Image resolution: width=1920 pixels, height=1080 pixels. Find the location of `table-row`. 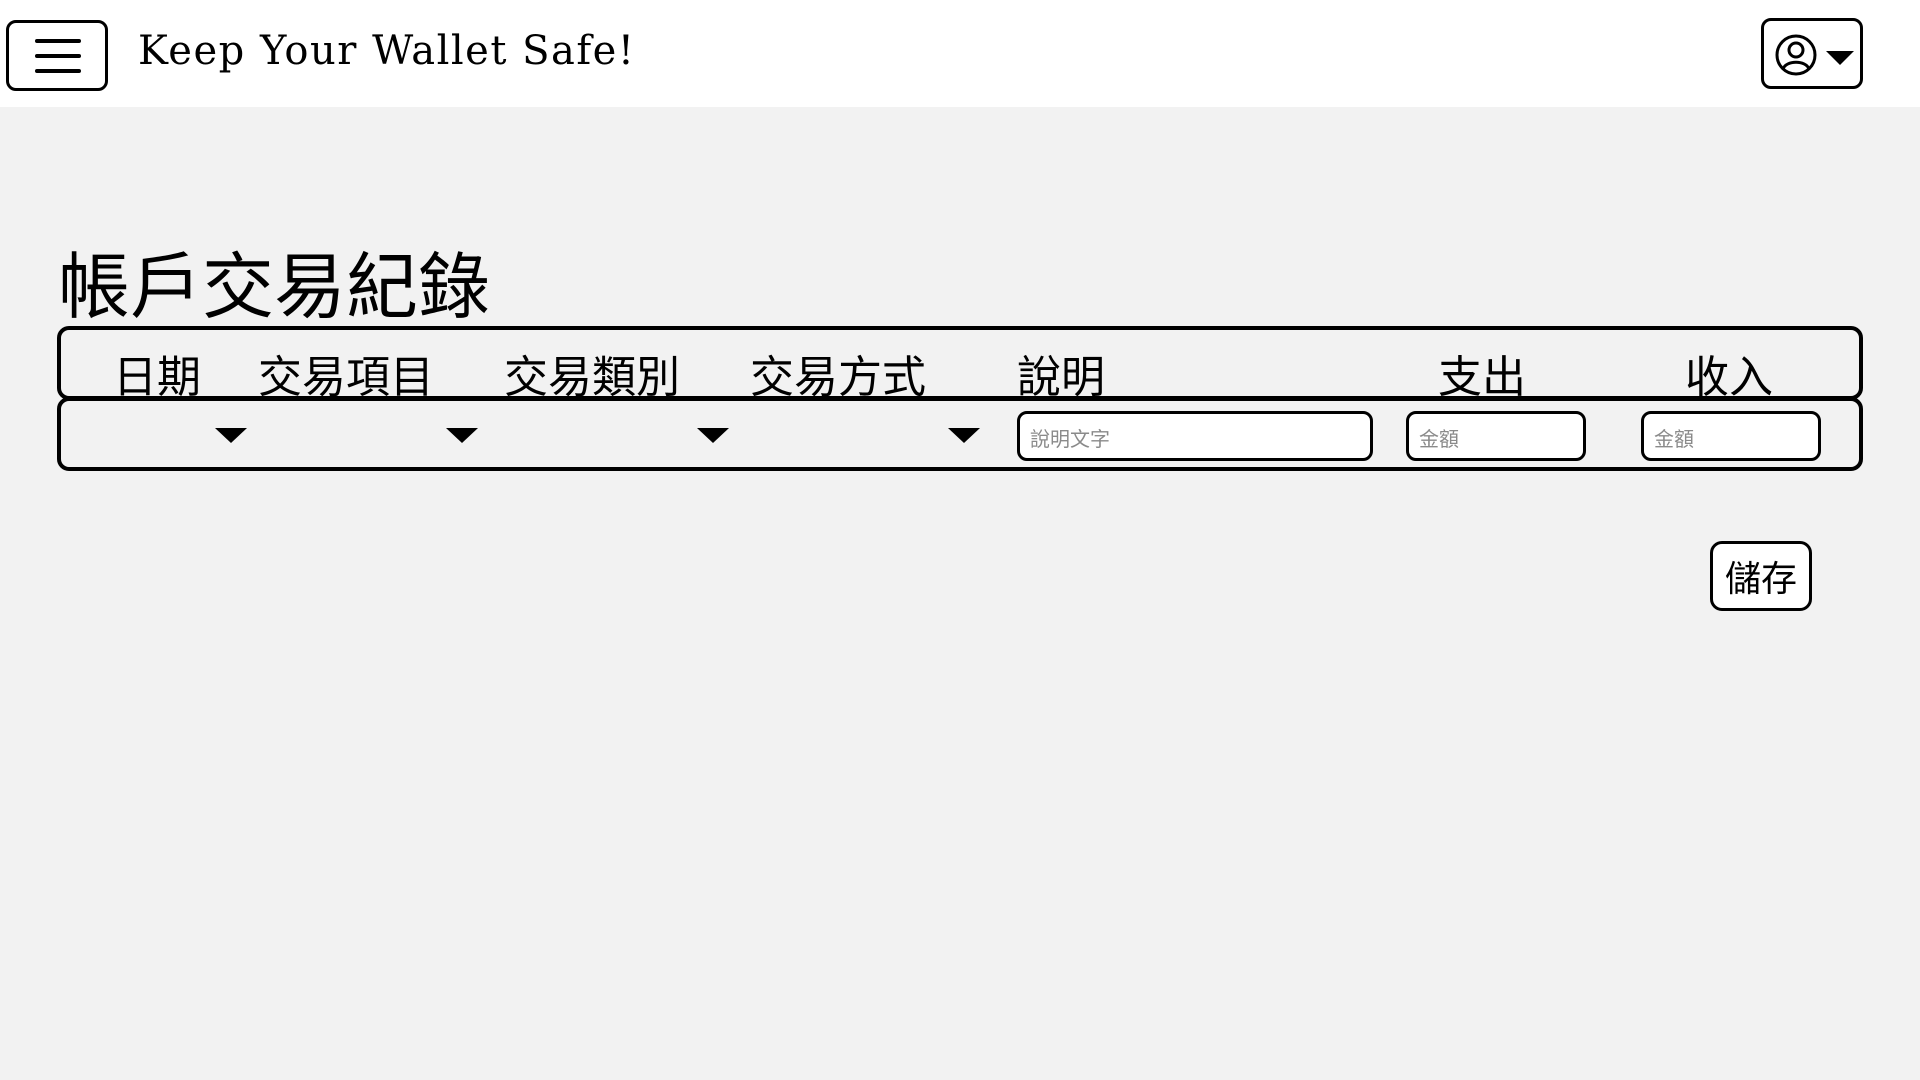

table-row is located at coordinates (960, 434).